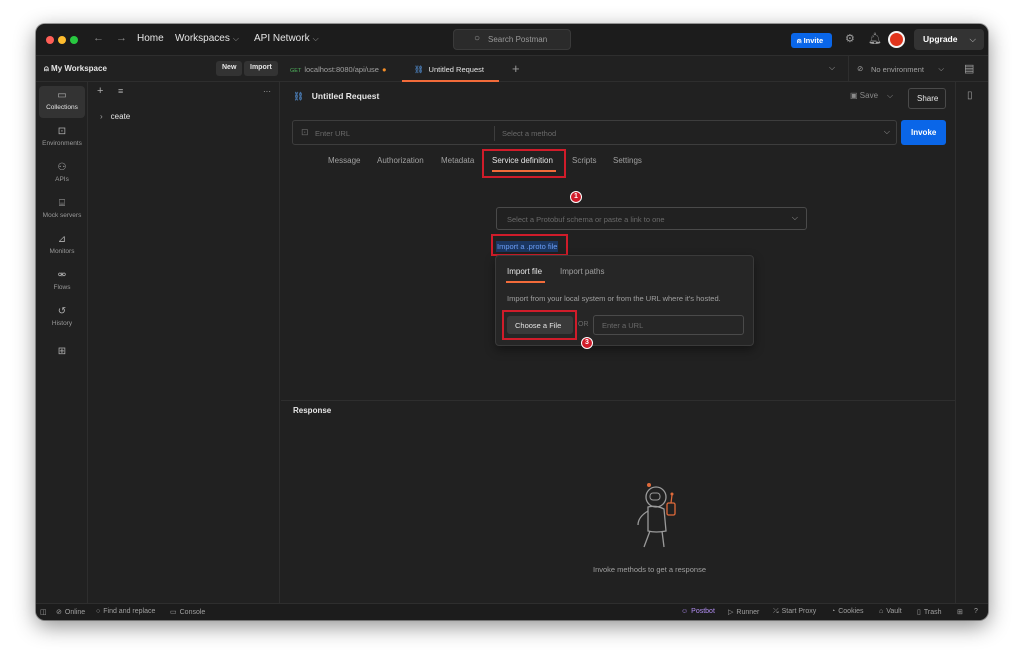  Describe the element at coordinates (229, 68) in the screenshot. I see `new-button: New` at that location.